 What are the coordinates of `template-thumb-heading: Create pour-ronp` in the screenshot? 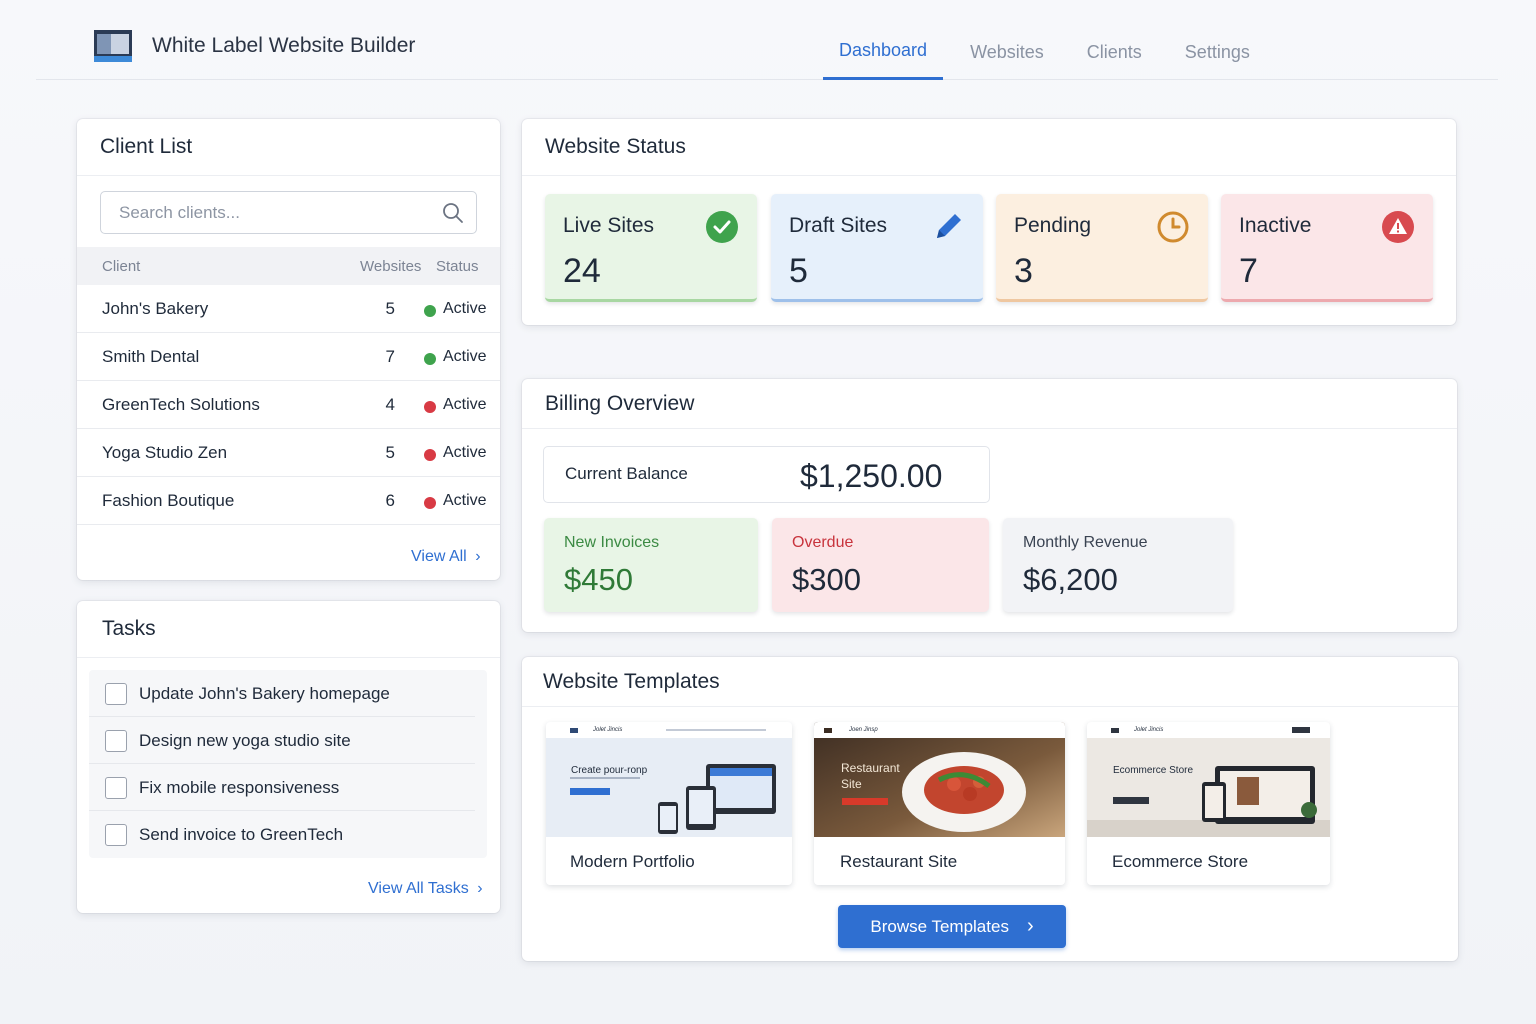 It's located at (609, 770).